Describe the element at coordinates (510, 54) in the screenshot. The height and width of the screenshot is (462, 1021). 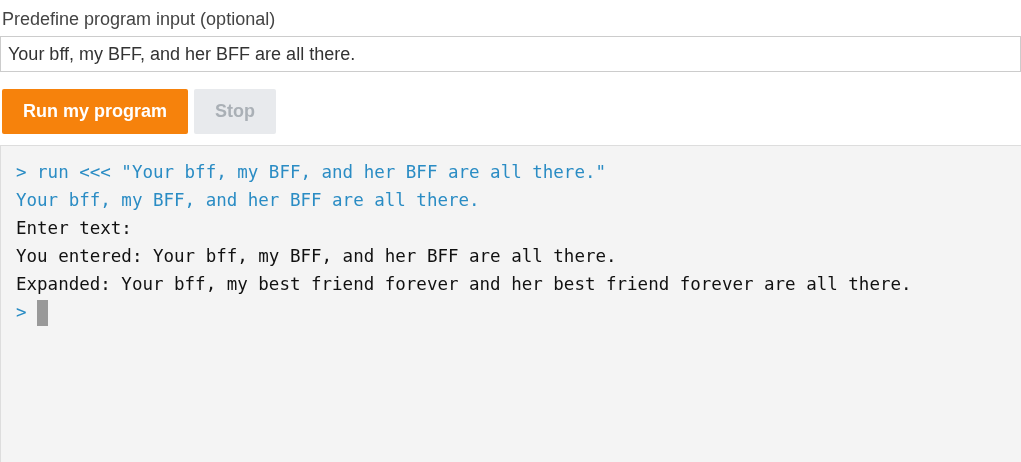
I see `input-field: Your bff, my BFF, and her BFF are all there.` at that location.